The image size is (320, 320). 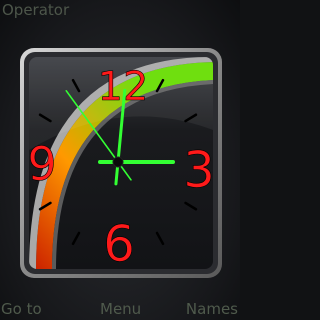 What do you see at coordinates (41, 164) in the screenshot?
I see `numeral-9: 9` at bounding box center [41, 164].